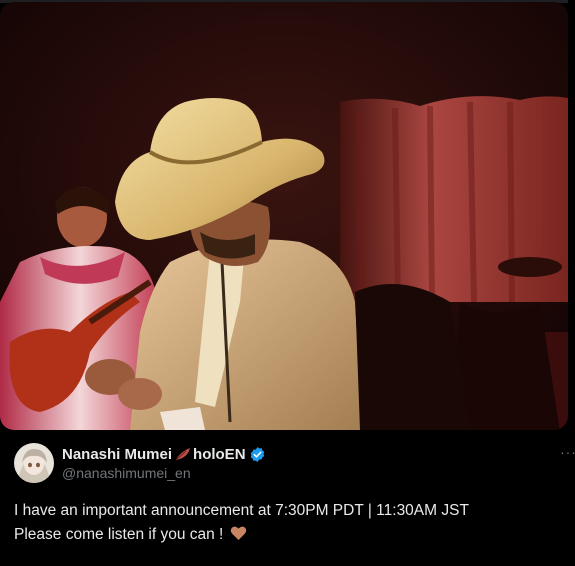 The height and width of the screenshot is (566, 575). Describe the element at coordinates (117, 454) in the screenshot. I see `display-name: Nanashi Mumei` at that location.